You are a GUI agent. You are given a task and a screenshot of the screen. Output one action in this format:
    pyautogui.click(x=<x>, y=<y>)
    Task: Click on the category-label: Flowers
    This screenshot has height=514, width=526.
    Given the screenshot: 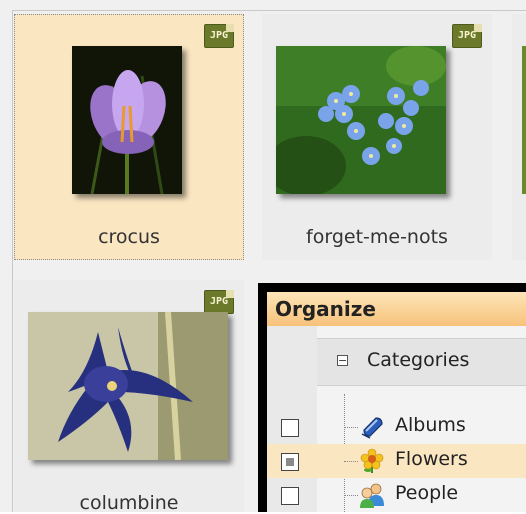 What is the action you would take?
    pyautogui.click(x=431, y=459)
    